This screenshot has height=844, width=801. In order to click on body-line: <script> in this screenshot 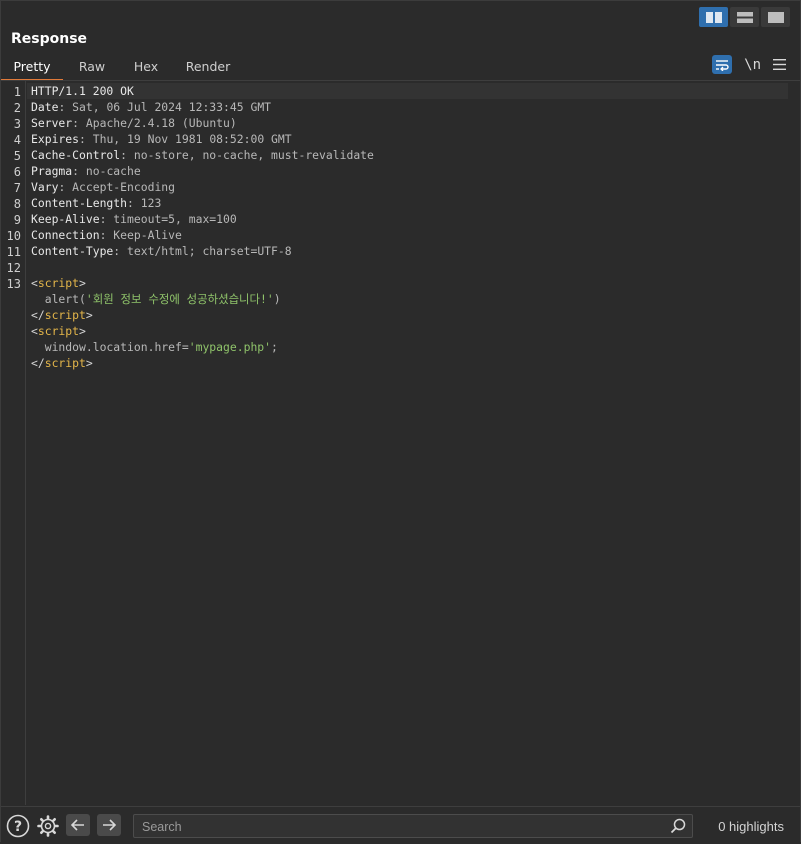, I will do `click(58, 283)`.